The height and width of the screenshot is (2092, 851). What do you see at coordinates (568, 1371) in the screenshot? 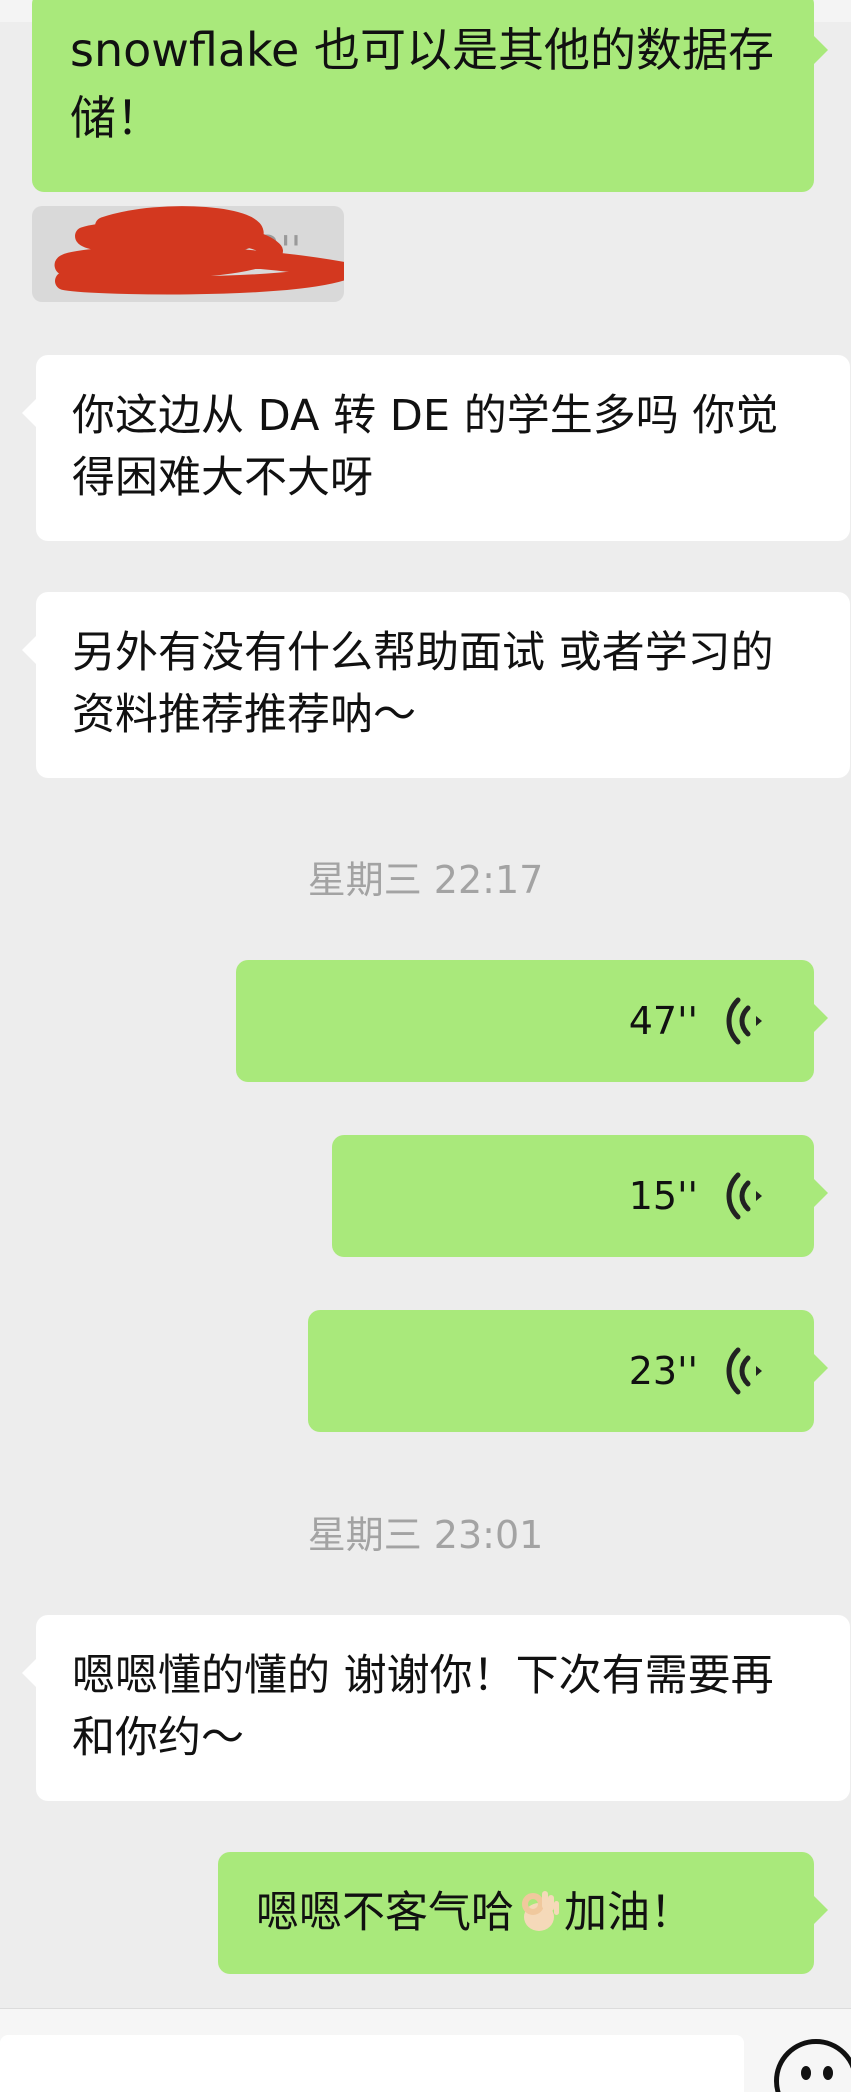
I see `voice-message: 23''` at bounding box center [568, 1371].